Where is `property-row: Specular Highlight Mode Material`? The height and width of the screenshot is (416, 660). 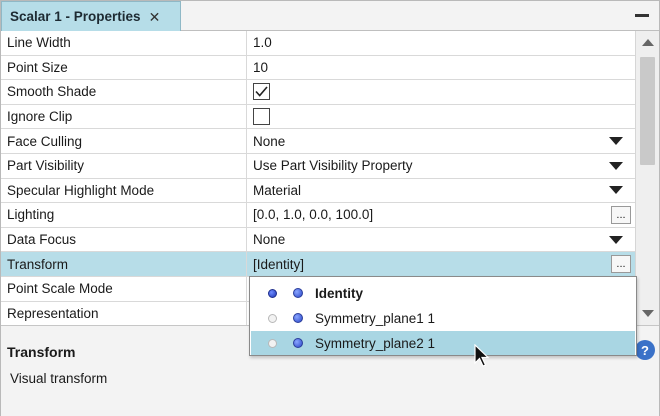 property-row: Specular Highlight Mode Material is located at coordinates (318, 191).